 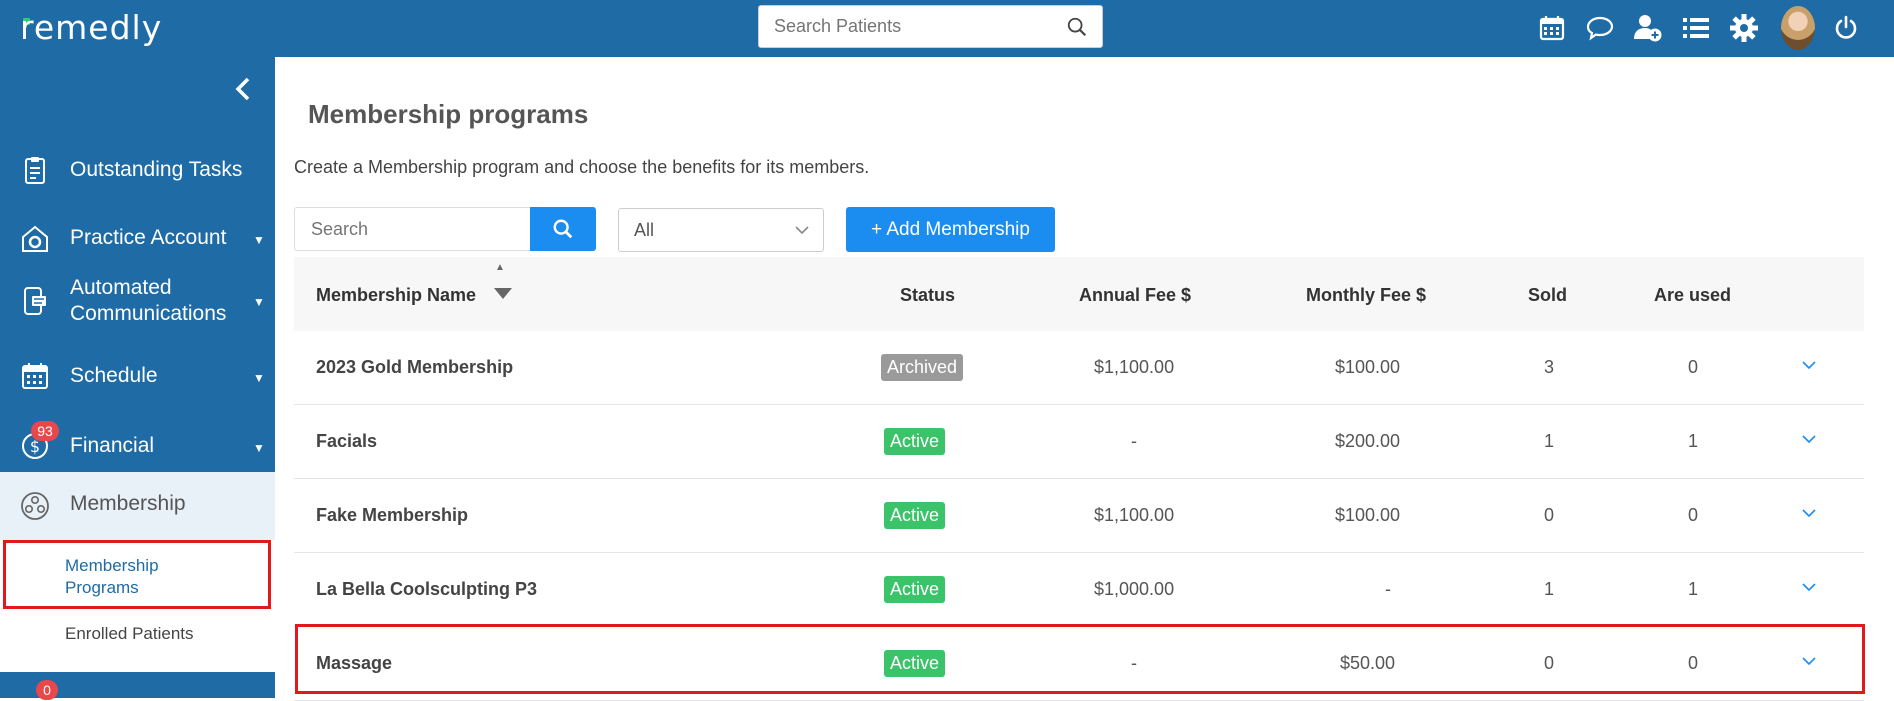 I want to click on membership-name: Fake Membership, so click(x=392, y=515).